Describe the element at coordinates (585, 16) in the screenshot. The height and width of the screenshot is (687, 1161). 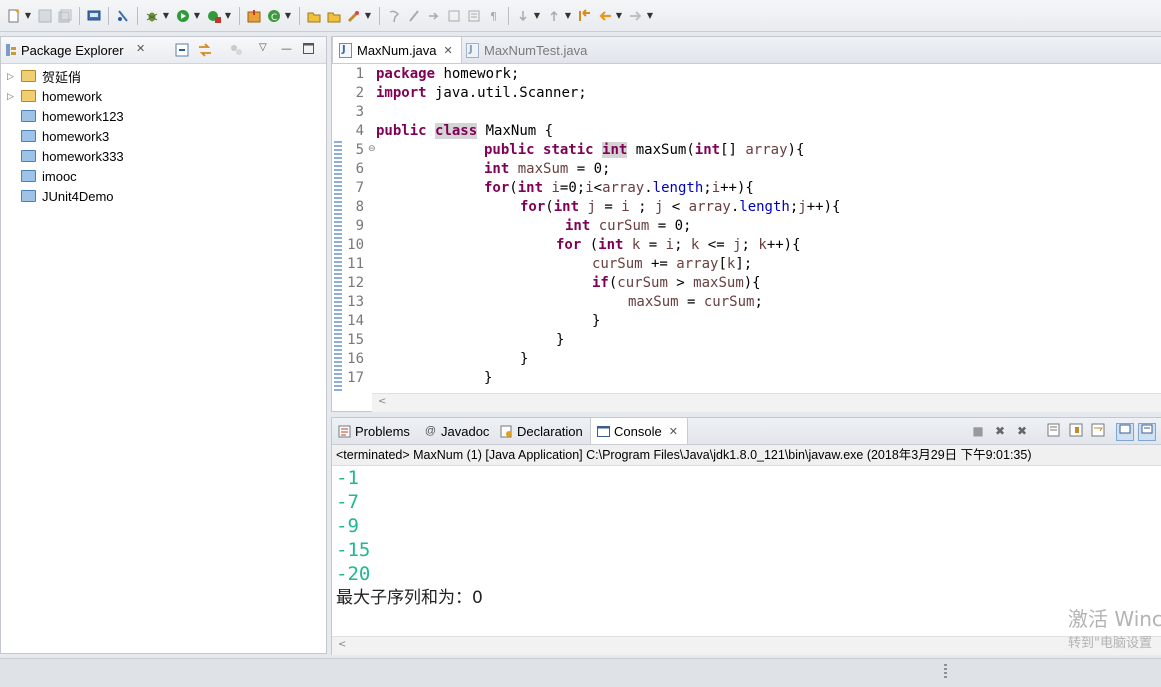
I see `last-edit-location-icon` at that location.